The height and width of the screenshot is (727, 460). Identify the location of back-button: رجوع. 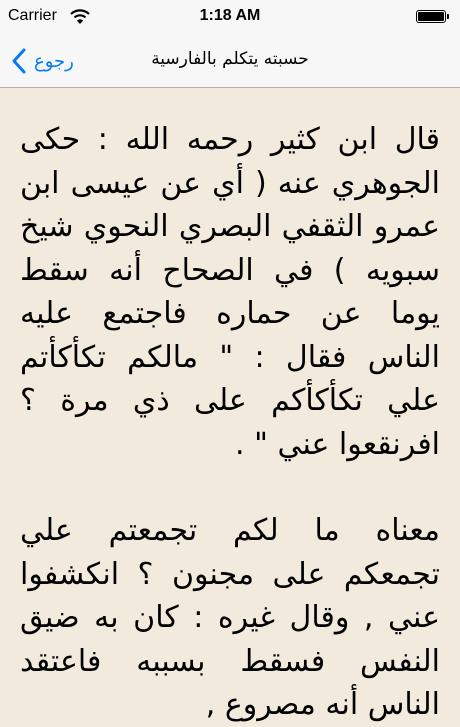
(42, 61).